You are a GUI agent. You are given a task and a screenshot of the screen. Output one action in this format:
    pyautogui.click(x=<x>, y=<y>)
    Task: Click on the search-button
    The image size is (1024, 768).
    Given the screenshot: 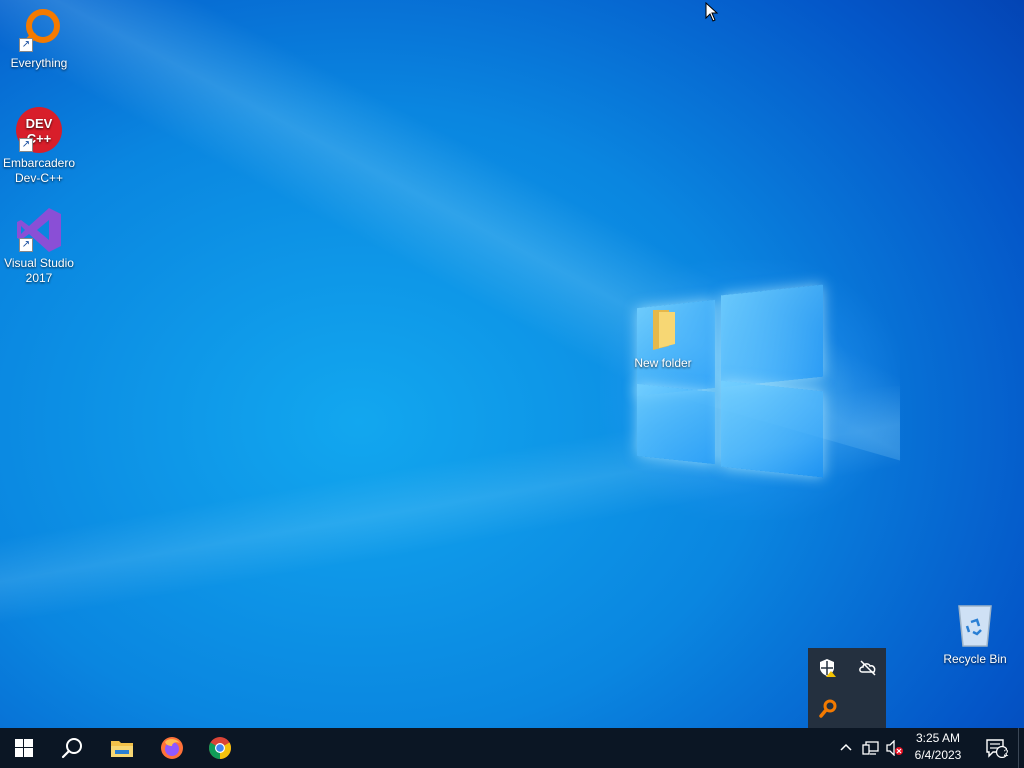 What is the action you would take?
    pyautogui.click(x=72, y=748)
    